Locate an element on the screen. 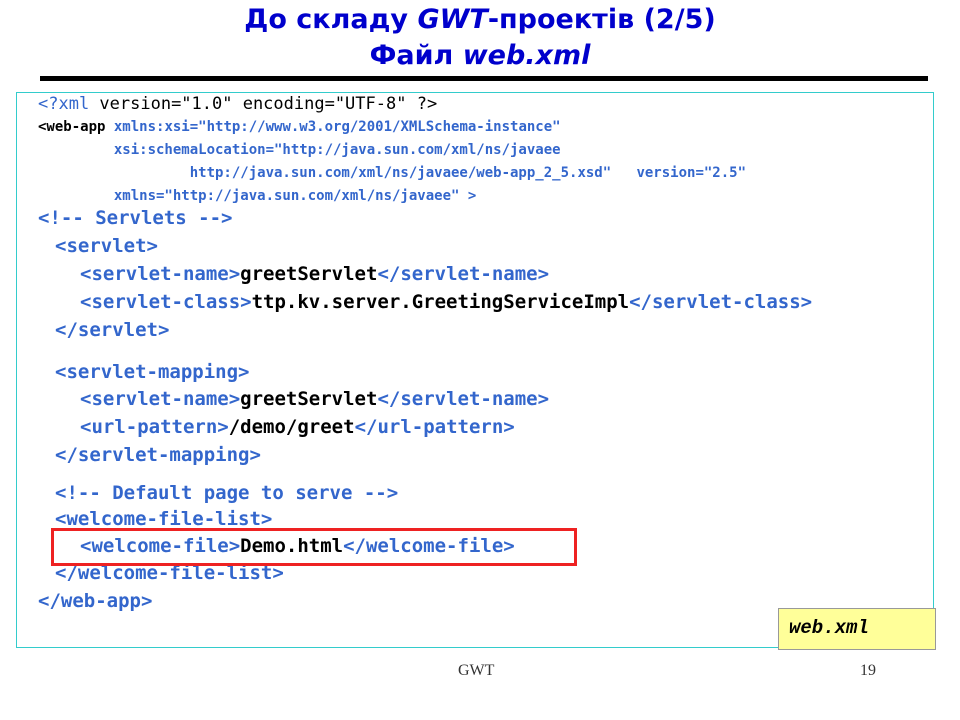  code-line-servlet-close: </servlet> is located at coordinates (112, 330).